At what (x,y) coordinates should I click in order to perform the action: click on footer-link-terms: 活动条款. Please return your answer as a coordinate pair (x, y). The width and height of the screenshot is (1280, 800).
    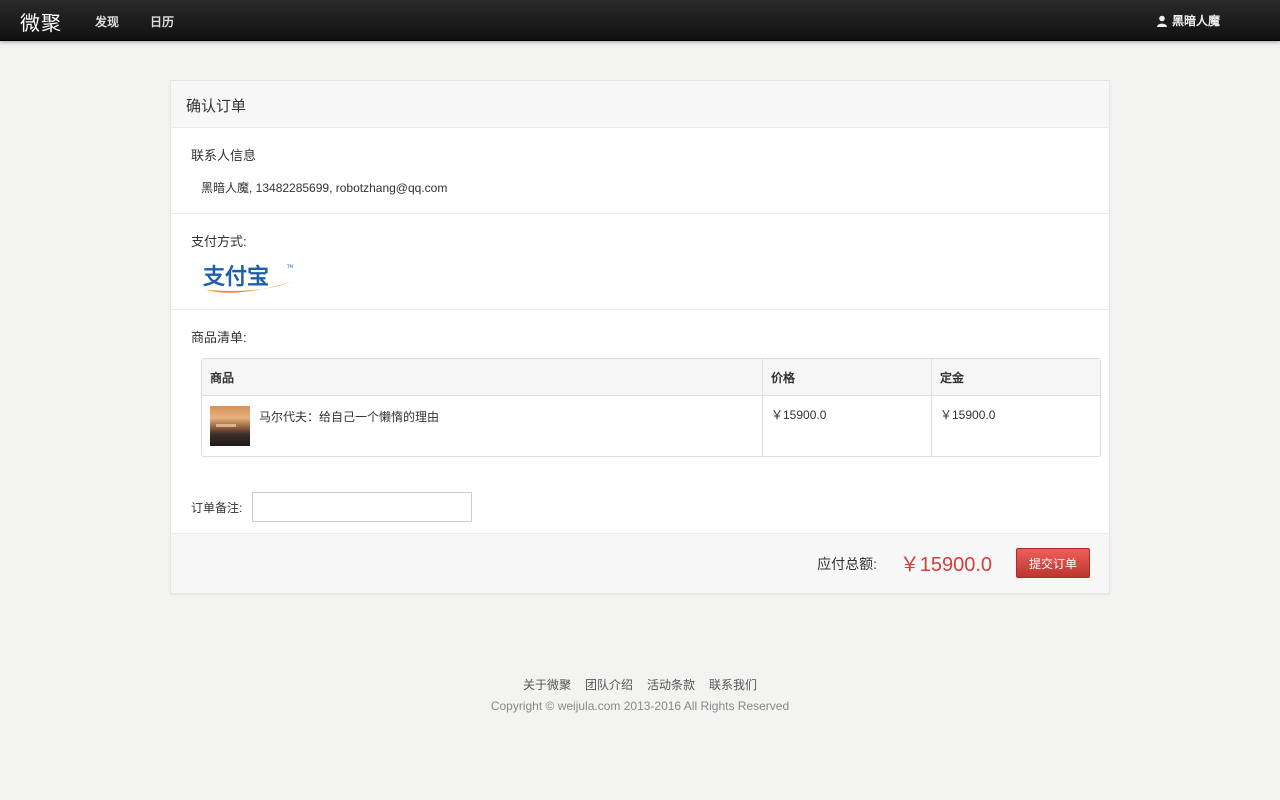
    Looking at the image, I should click on (671, 684).